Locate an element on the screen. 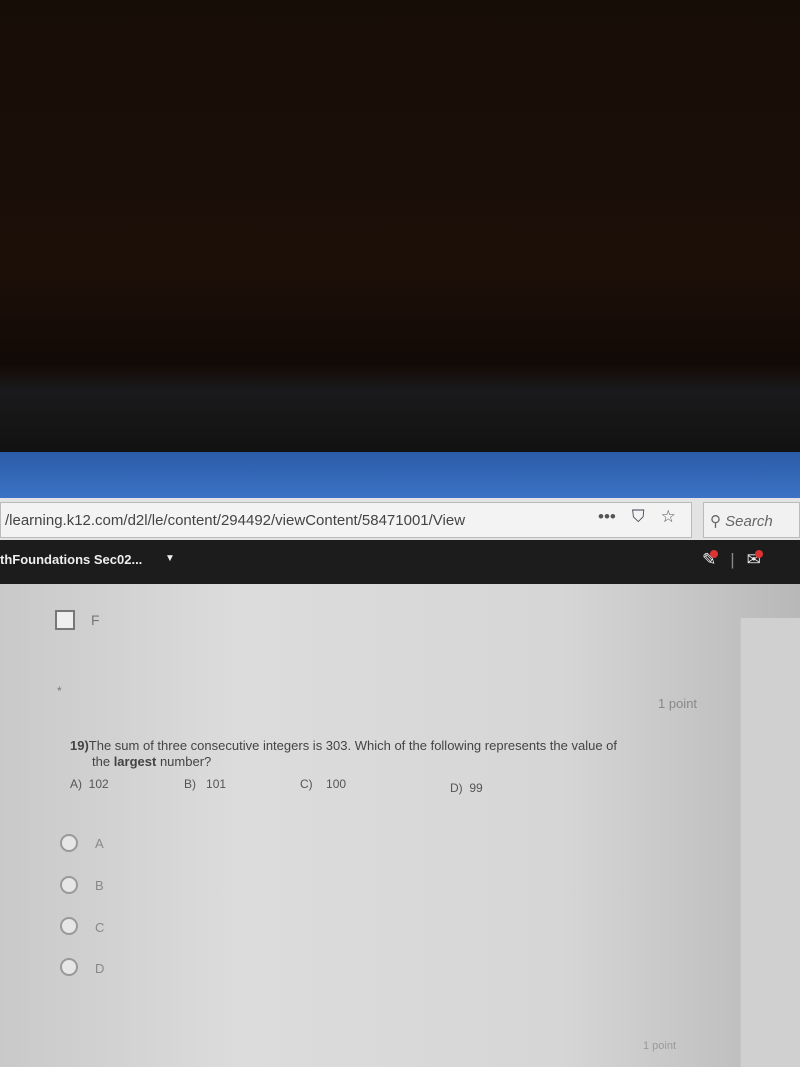 This screenshot has width=800, height=1067. radio-c is located at coordinates (69, 926).